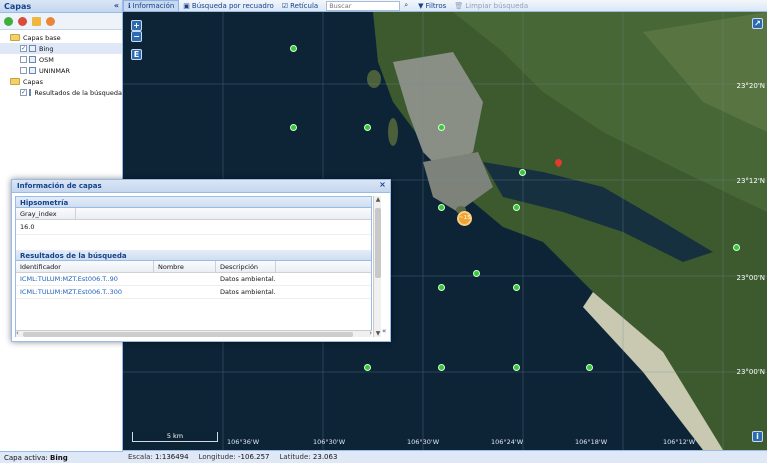 The image size is (767, 463). Describe the element at coordinates (22, 21) in the screenshot. I see `remove-icon` at that location.